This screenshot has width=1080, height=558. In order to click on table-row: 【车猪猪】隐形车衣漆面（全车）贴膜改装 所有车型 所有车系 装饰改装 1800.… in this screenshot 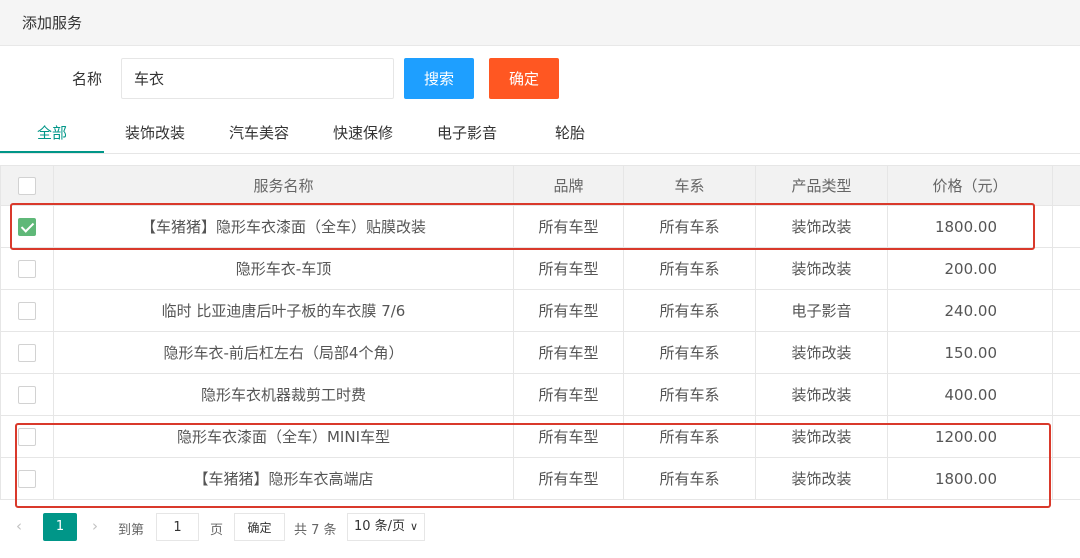, I will do `click(540, 226)`.